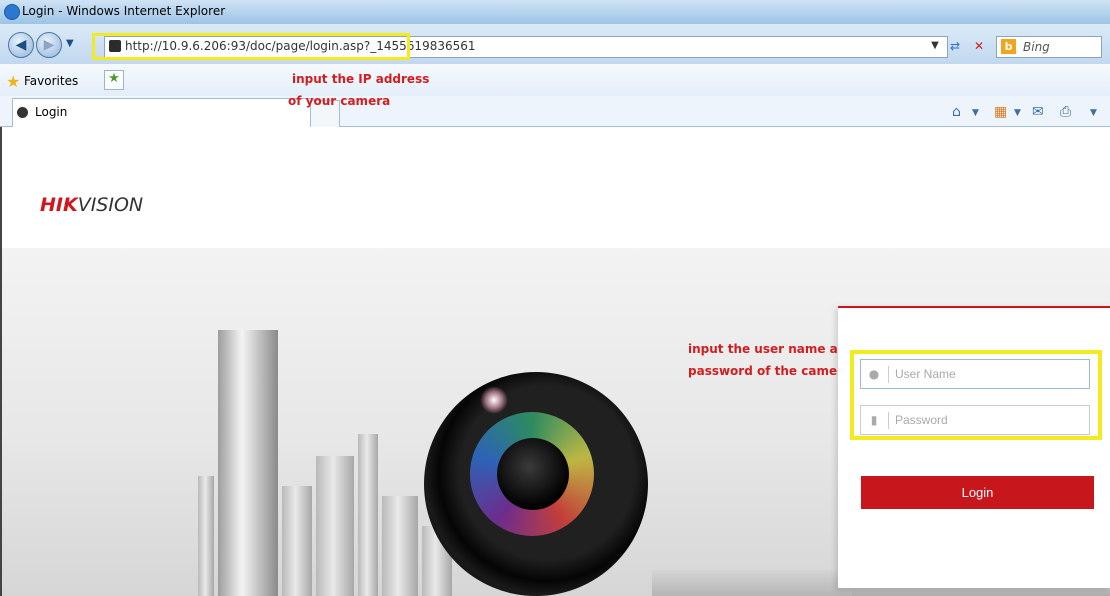 This screenshot has height=596, width=1110. I want to click on window-title-bar: Login - Windows Internet Explorer, so click(555, 12).